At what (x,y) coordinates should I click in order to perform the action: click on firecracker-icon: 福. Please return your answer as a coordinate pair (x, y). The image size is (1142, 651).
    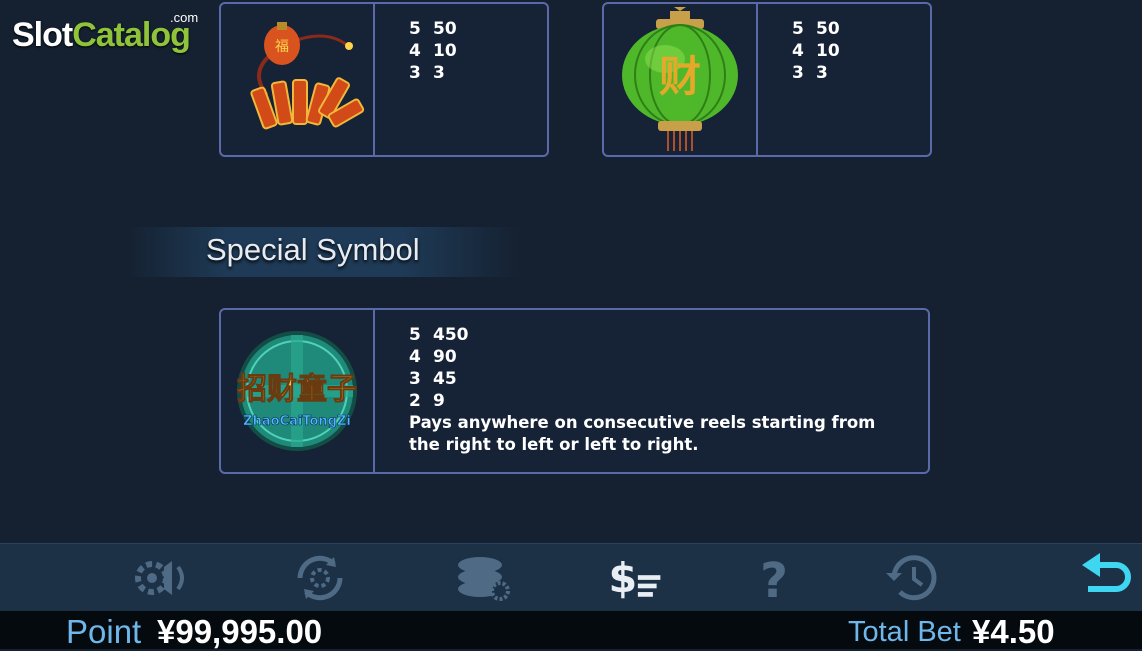
    Looking at the image, I should click on (298, 79).